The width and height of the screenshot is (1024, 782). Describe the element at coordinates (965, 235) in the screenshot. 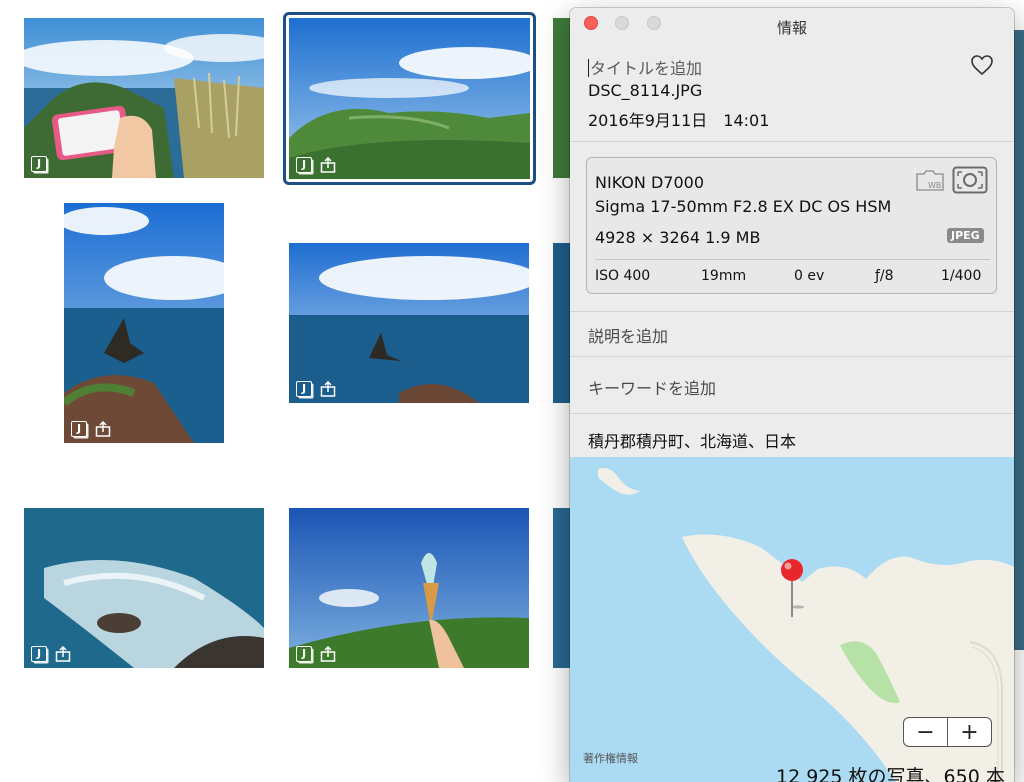

I see `format-badge: JPEG` at that location.